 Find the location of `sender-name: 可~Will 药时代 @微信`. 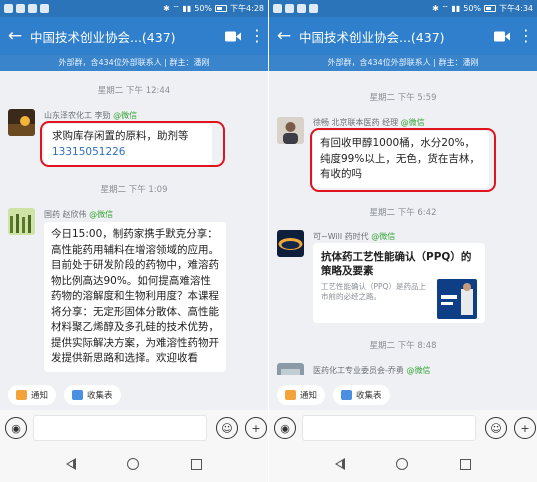

sender-name: 可~Will 药时代 @微信 is located at coordinates (354, 236).